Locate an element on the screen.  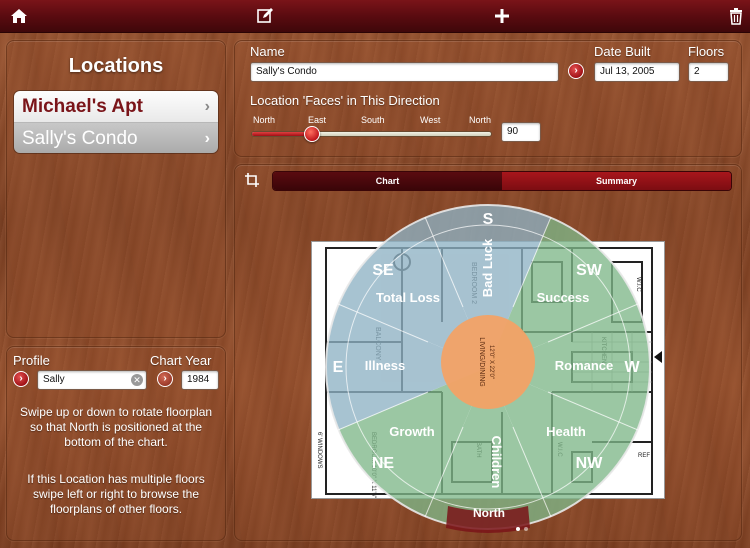
locations-title: Locations is located at coordinates (116, 66).